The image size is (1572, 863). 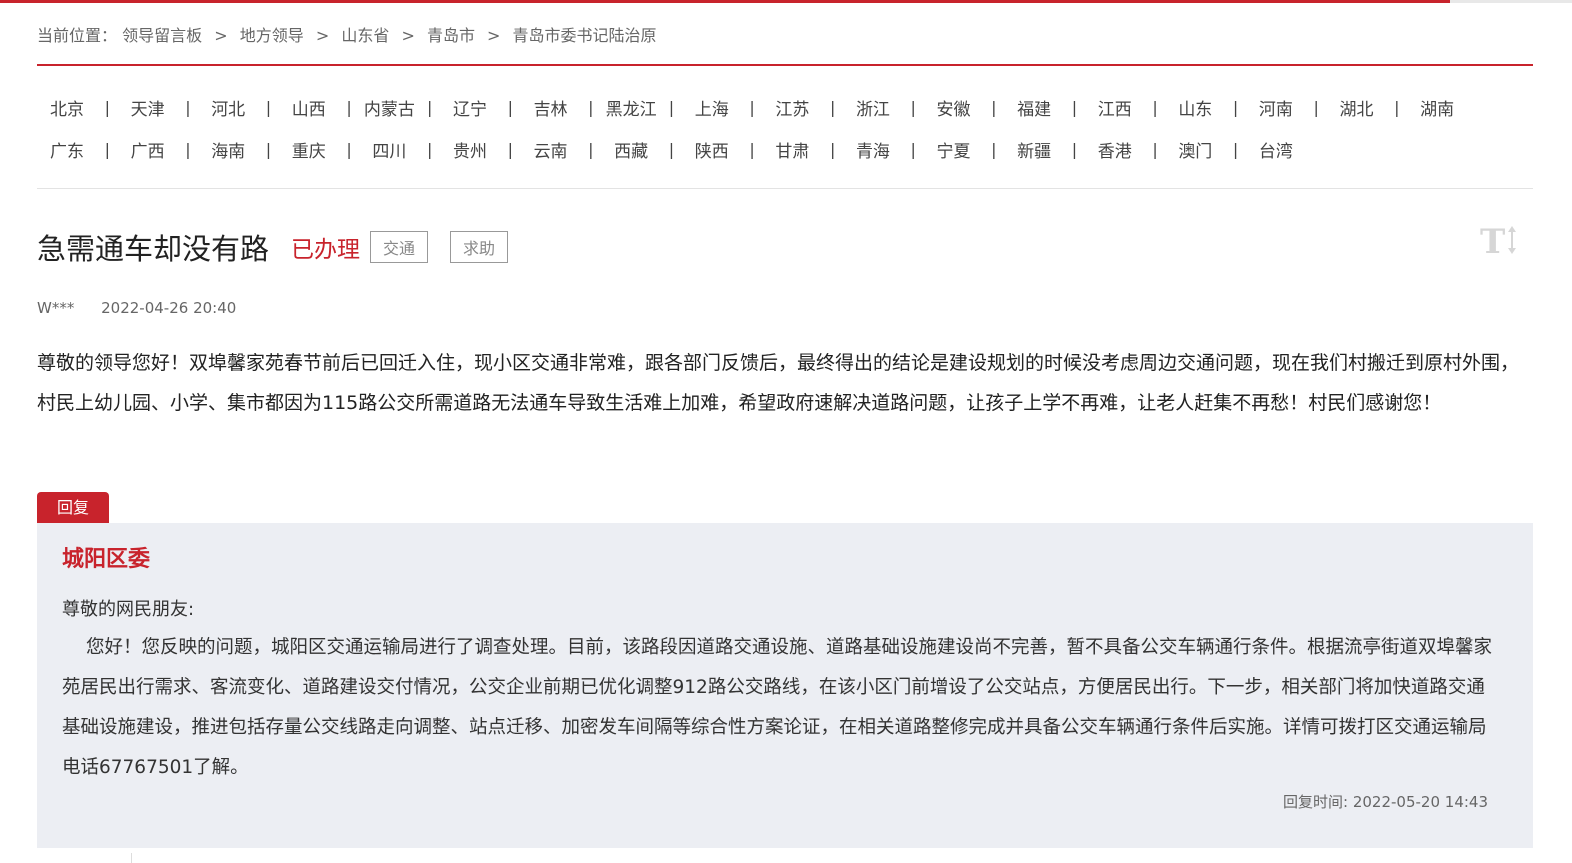 I want to click on region-link: 四川, so click(x=389, y=149).